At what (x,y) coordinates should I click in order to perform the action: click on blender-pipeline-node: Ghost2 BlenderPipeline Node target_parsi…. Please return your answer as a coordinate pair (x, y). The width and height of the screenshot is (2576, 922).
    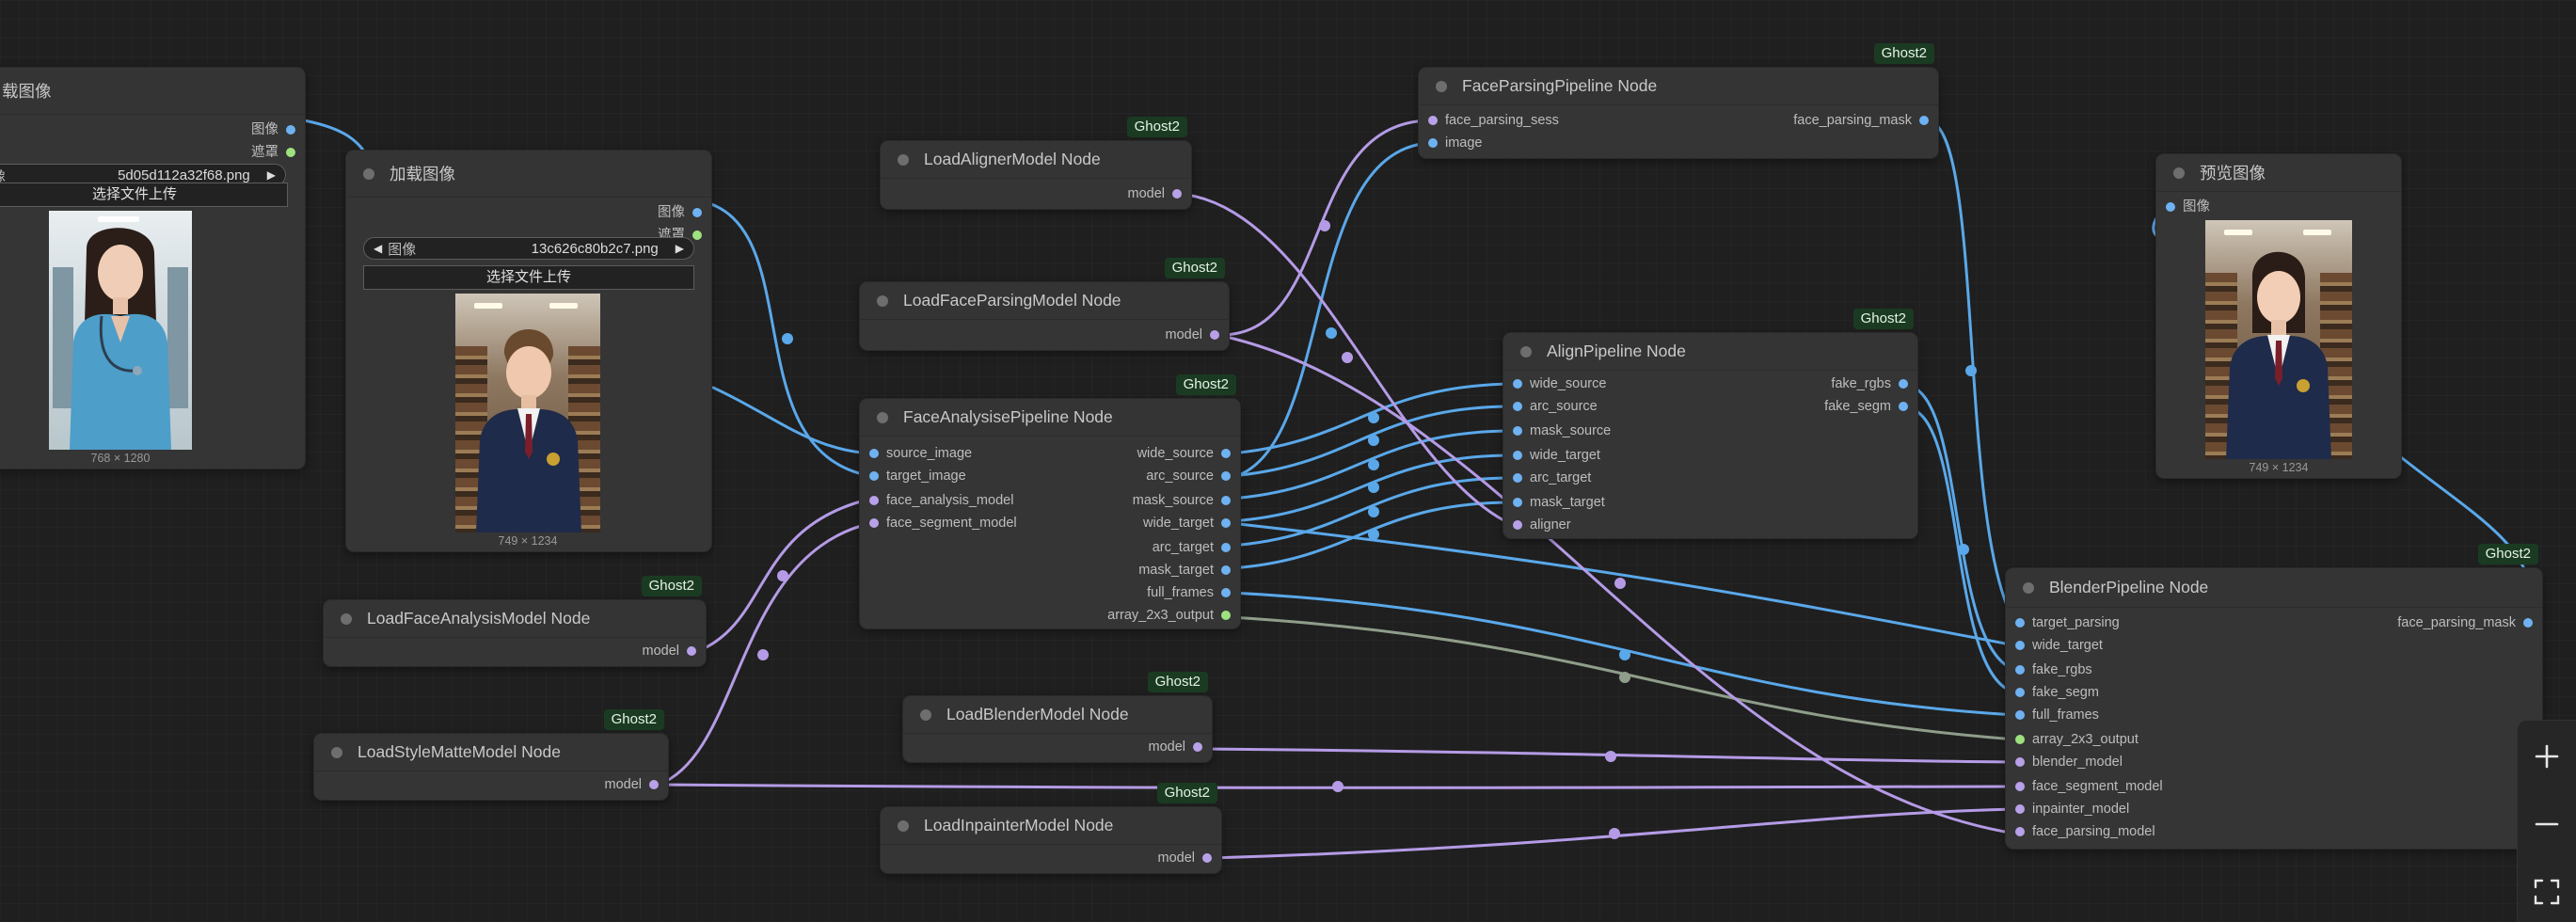
    Looking at the image, I should click on (2274, 696).